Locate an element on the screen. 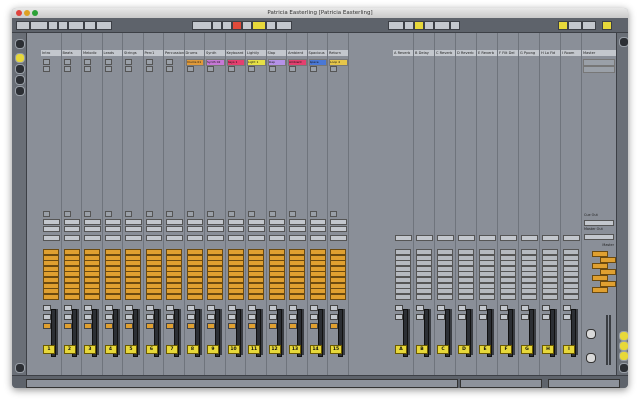 The width and height of the screenshot is (640, 403). key-map-button is located at coordinates (419, 25).